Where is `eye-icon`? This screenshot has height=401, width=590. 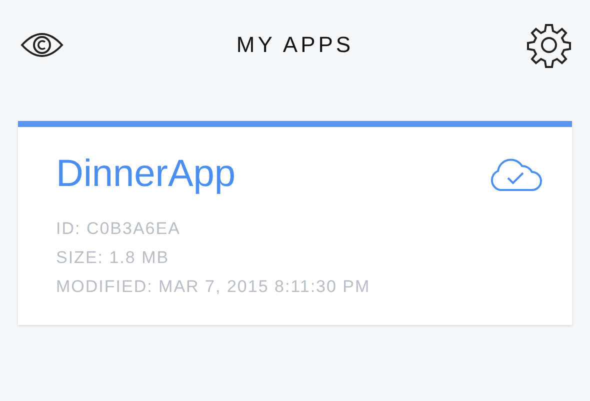 eye-icon is located at coordinates (42, 45).